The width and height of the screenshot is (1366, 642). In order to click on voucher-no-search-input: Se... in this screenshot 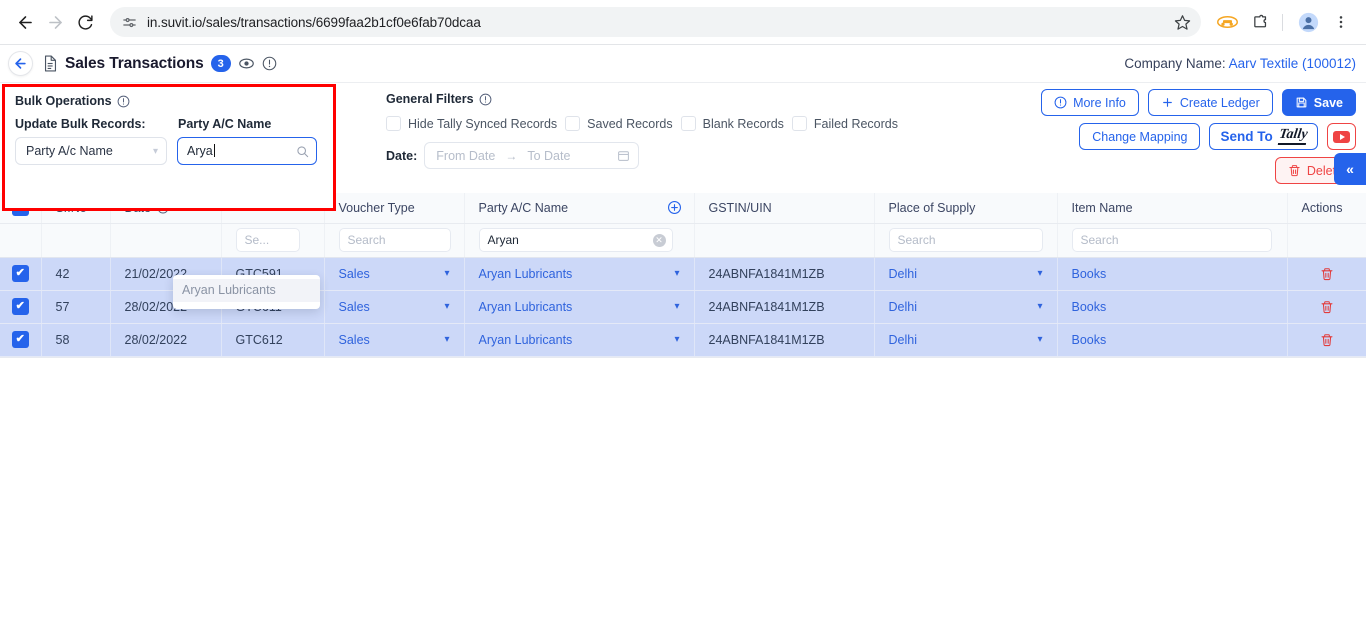, I will do `click(267, 240)`.